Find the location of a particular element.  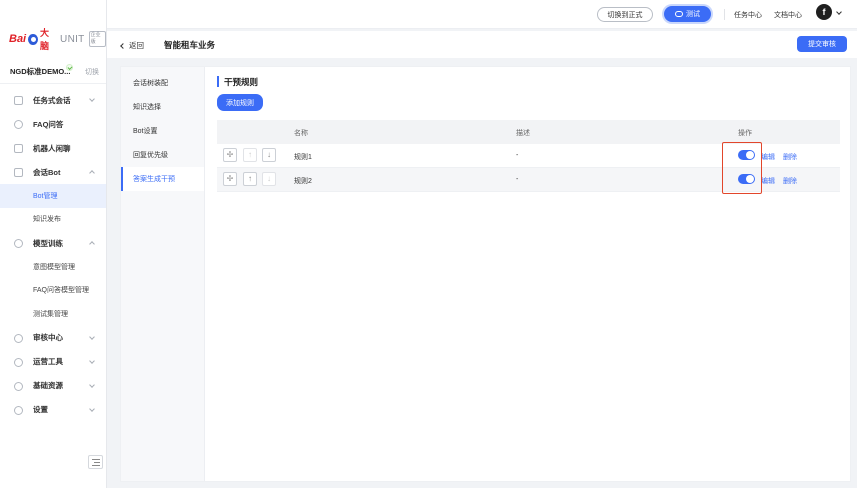

sidebar-item-faq: FAQ问答 is located at coordinates (53, 124).